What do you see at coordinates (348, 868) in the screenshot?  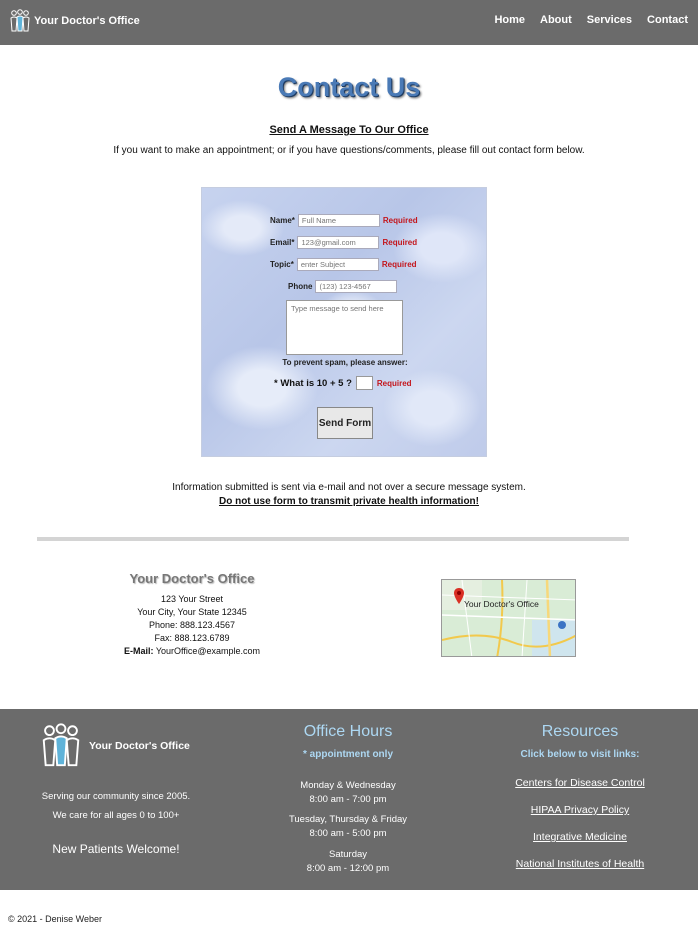 I see `hours-time: 8:00 am - 12:00 pm` at bounding box center [348, 868].